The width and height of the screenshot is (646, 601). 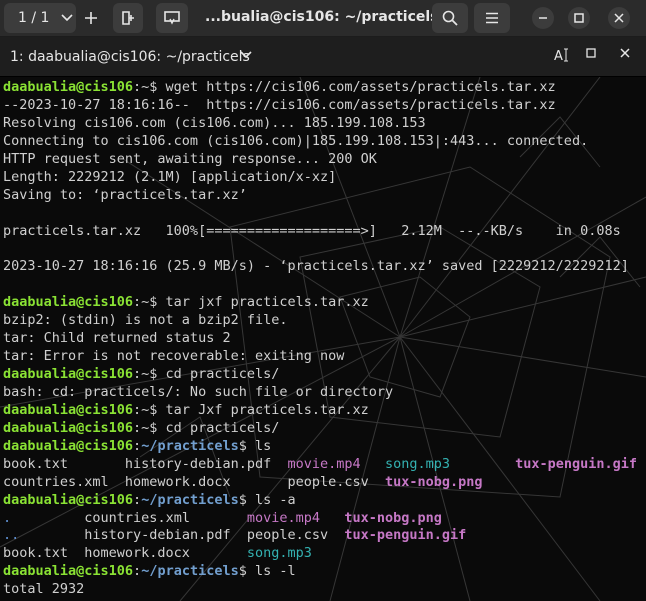 What do you see at coordinates (246, 55) in the screenshot?
I see `tab-chevron-down-icon` at bounding box center [246, 55].